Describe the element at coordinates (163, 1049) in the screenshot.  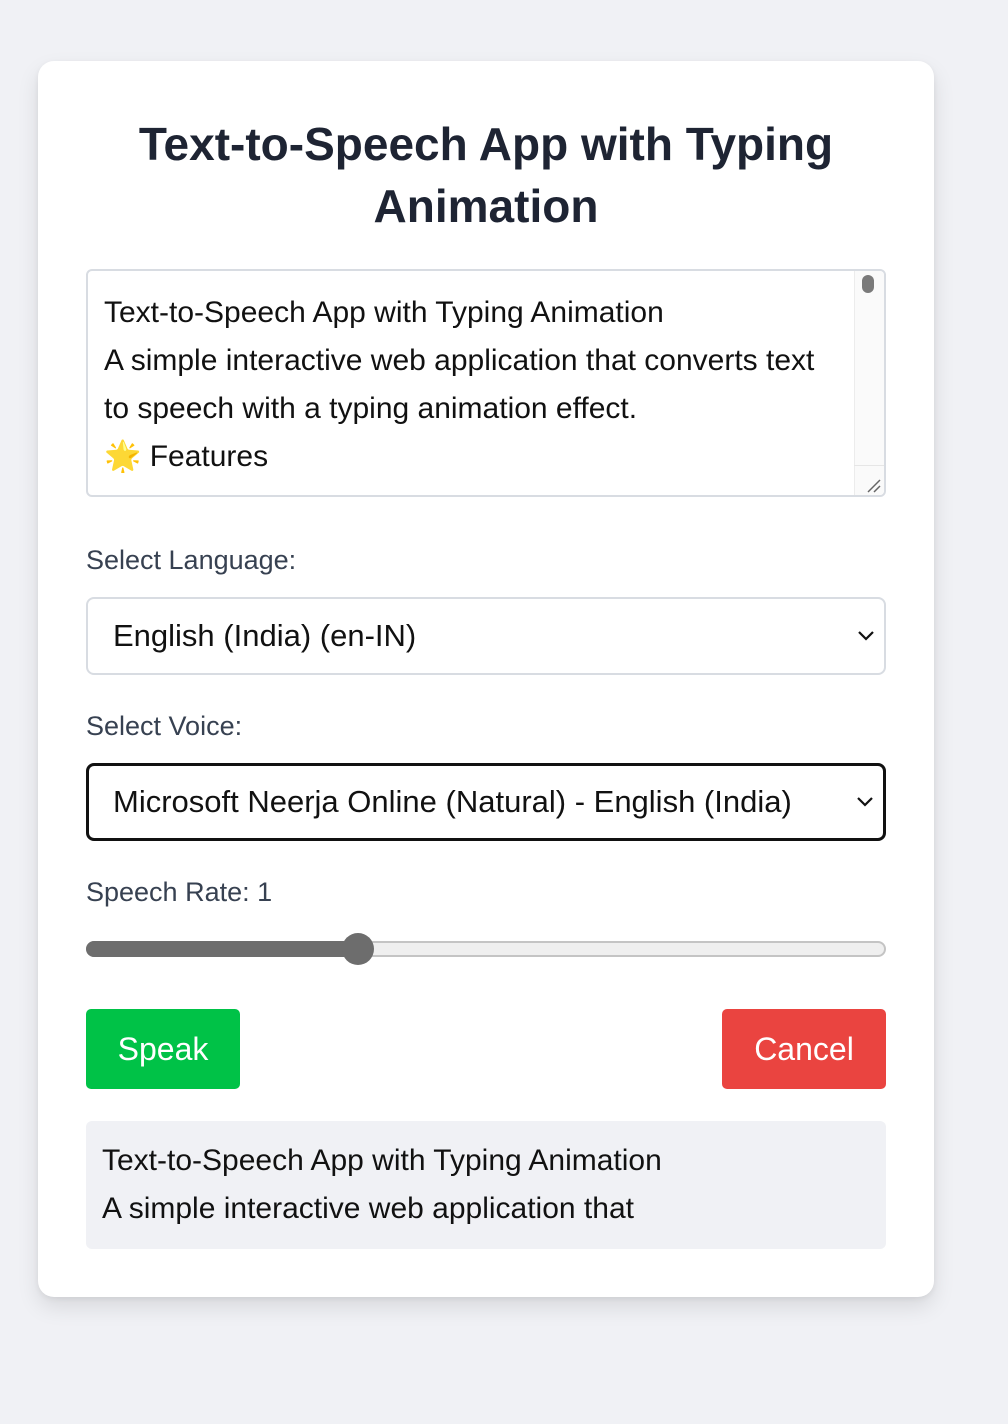
I see `speak-button: Speak` at that location.